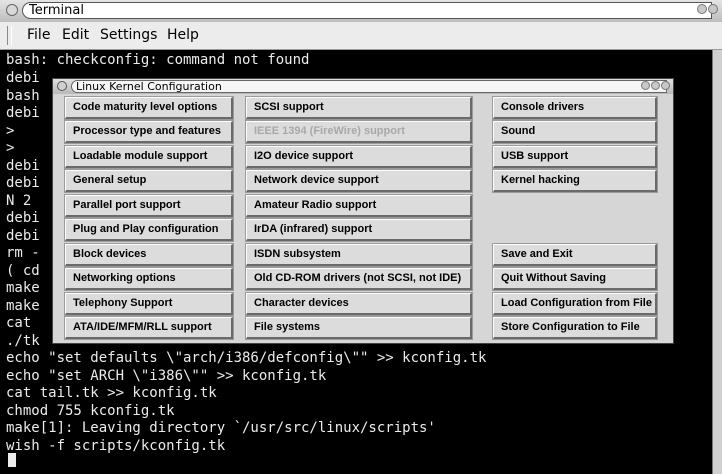  Describe the element at coordinates (575, 108) in the screenshot. I see `console-drivers-button: Console drivers` at that location.